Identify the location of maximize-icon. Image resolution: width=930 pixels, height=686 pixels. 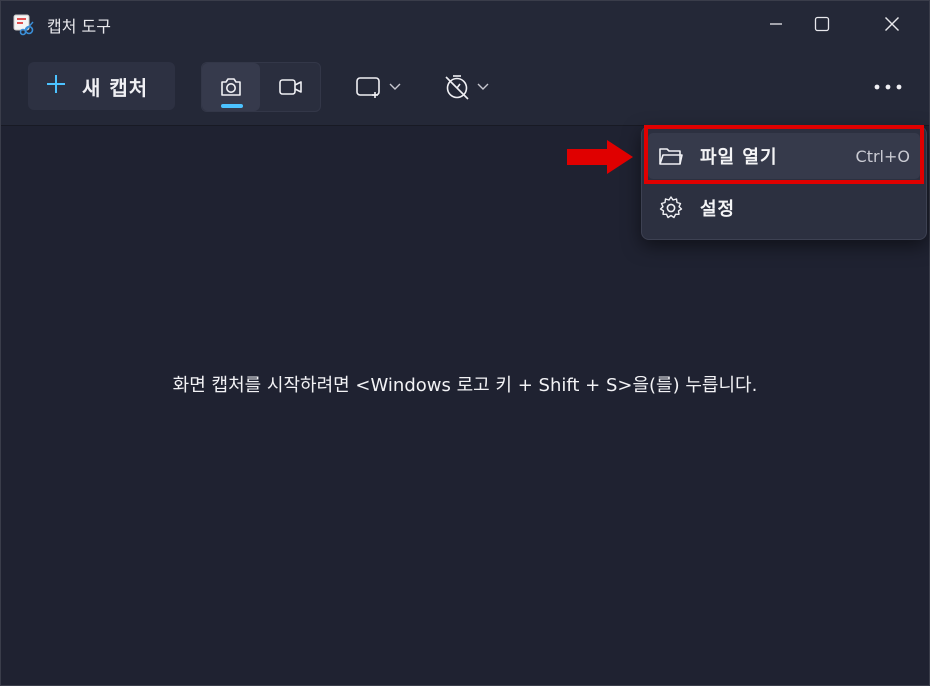
(822, 24).